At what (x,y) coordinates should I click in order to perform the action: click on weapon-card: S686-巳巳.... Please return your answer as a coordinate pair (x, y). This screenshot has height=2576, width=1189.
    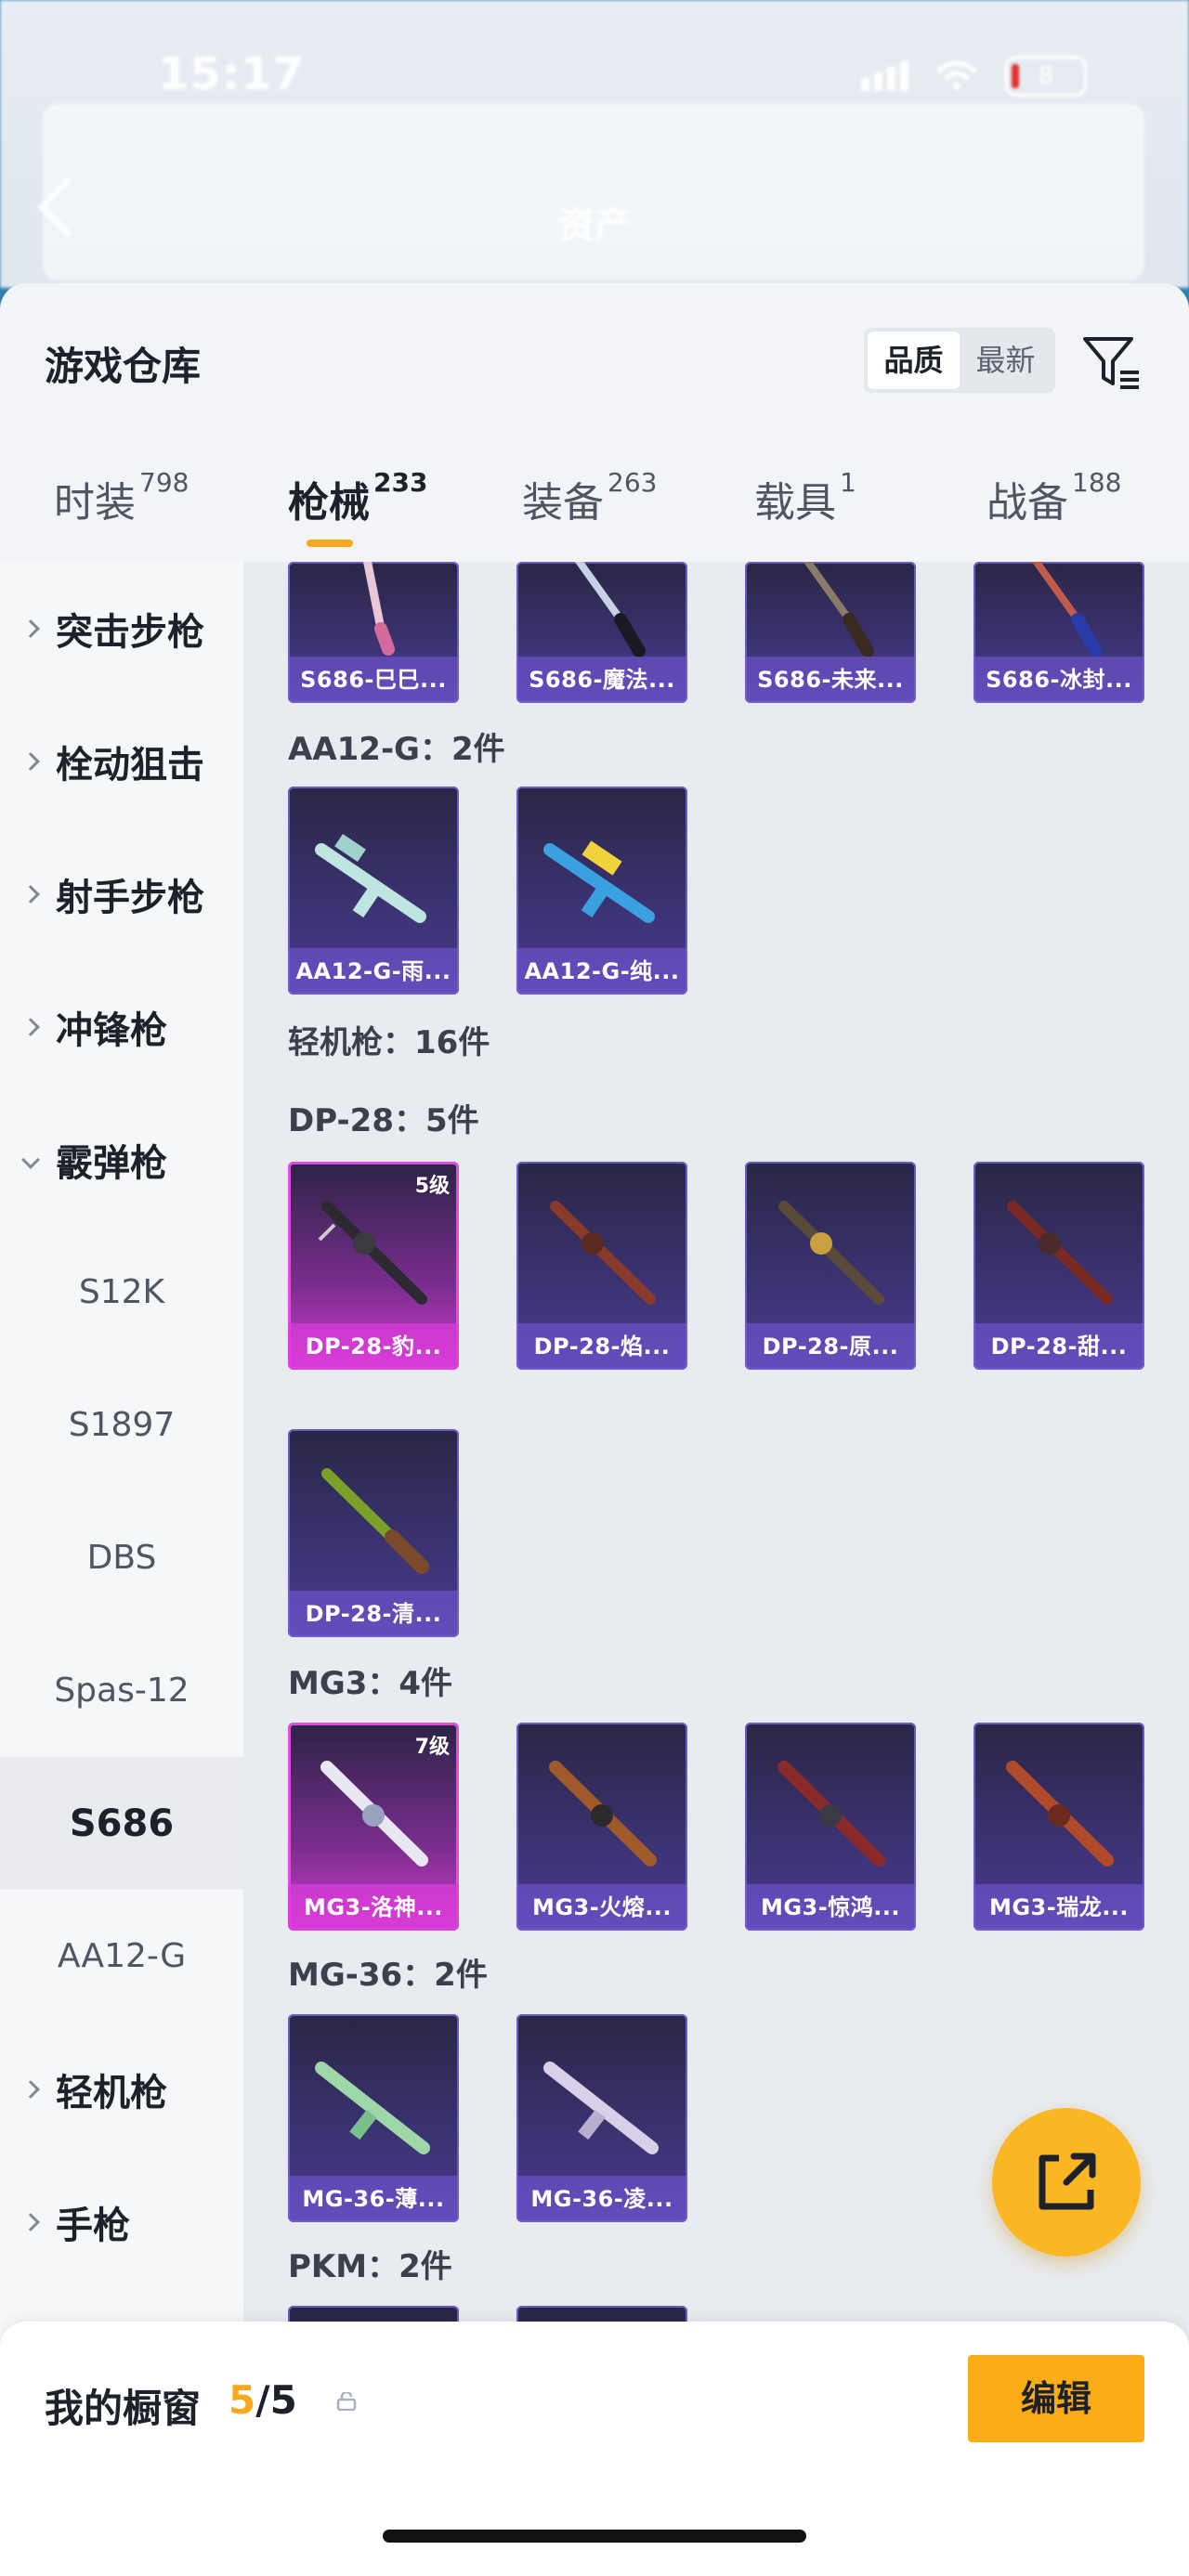
    Looking at the image, I should click on (374, 632).